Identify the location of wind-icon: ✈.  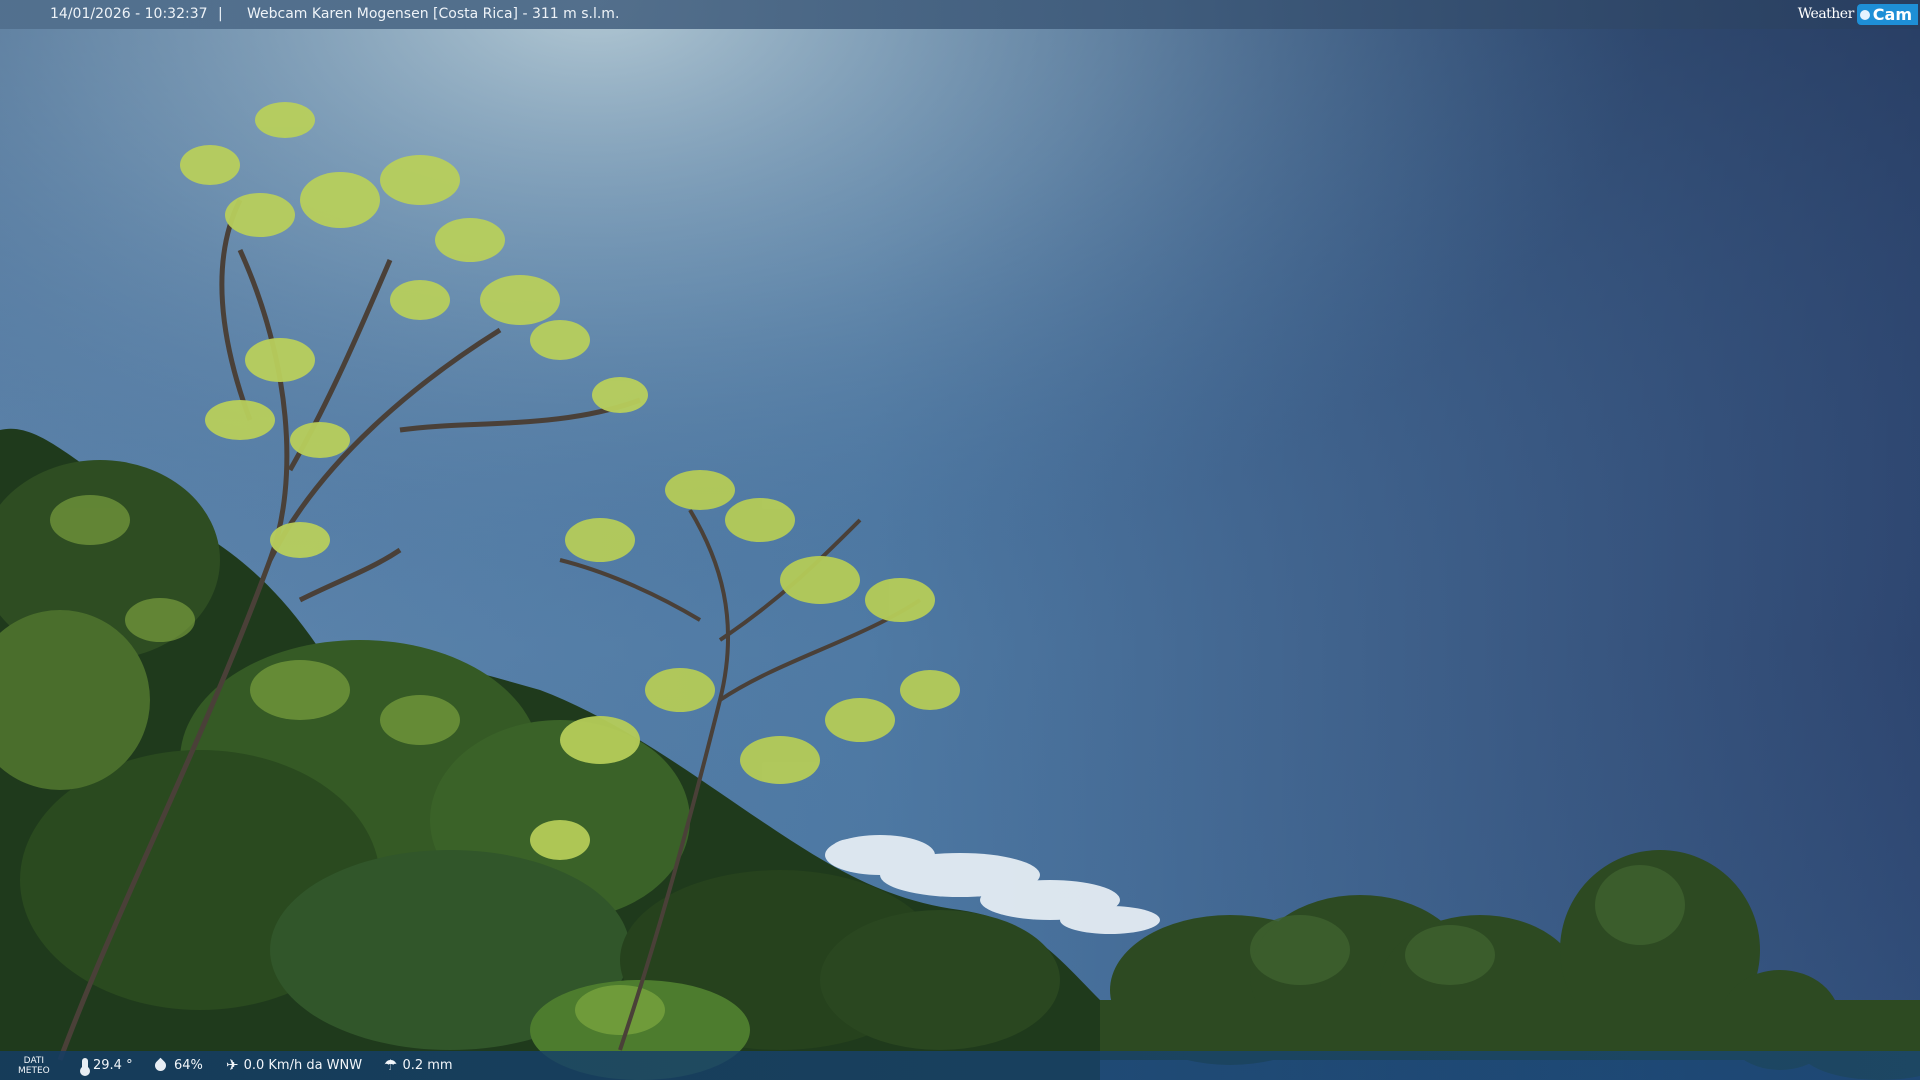
(232, 1065).